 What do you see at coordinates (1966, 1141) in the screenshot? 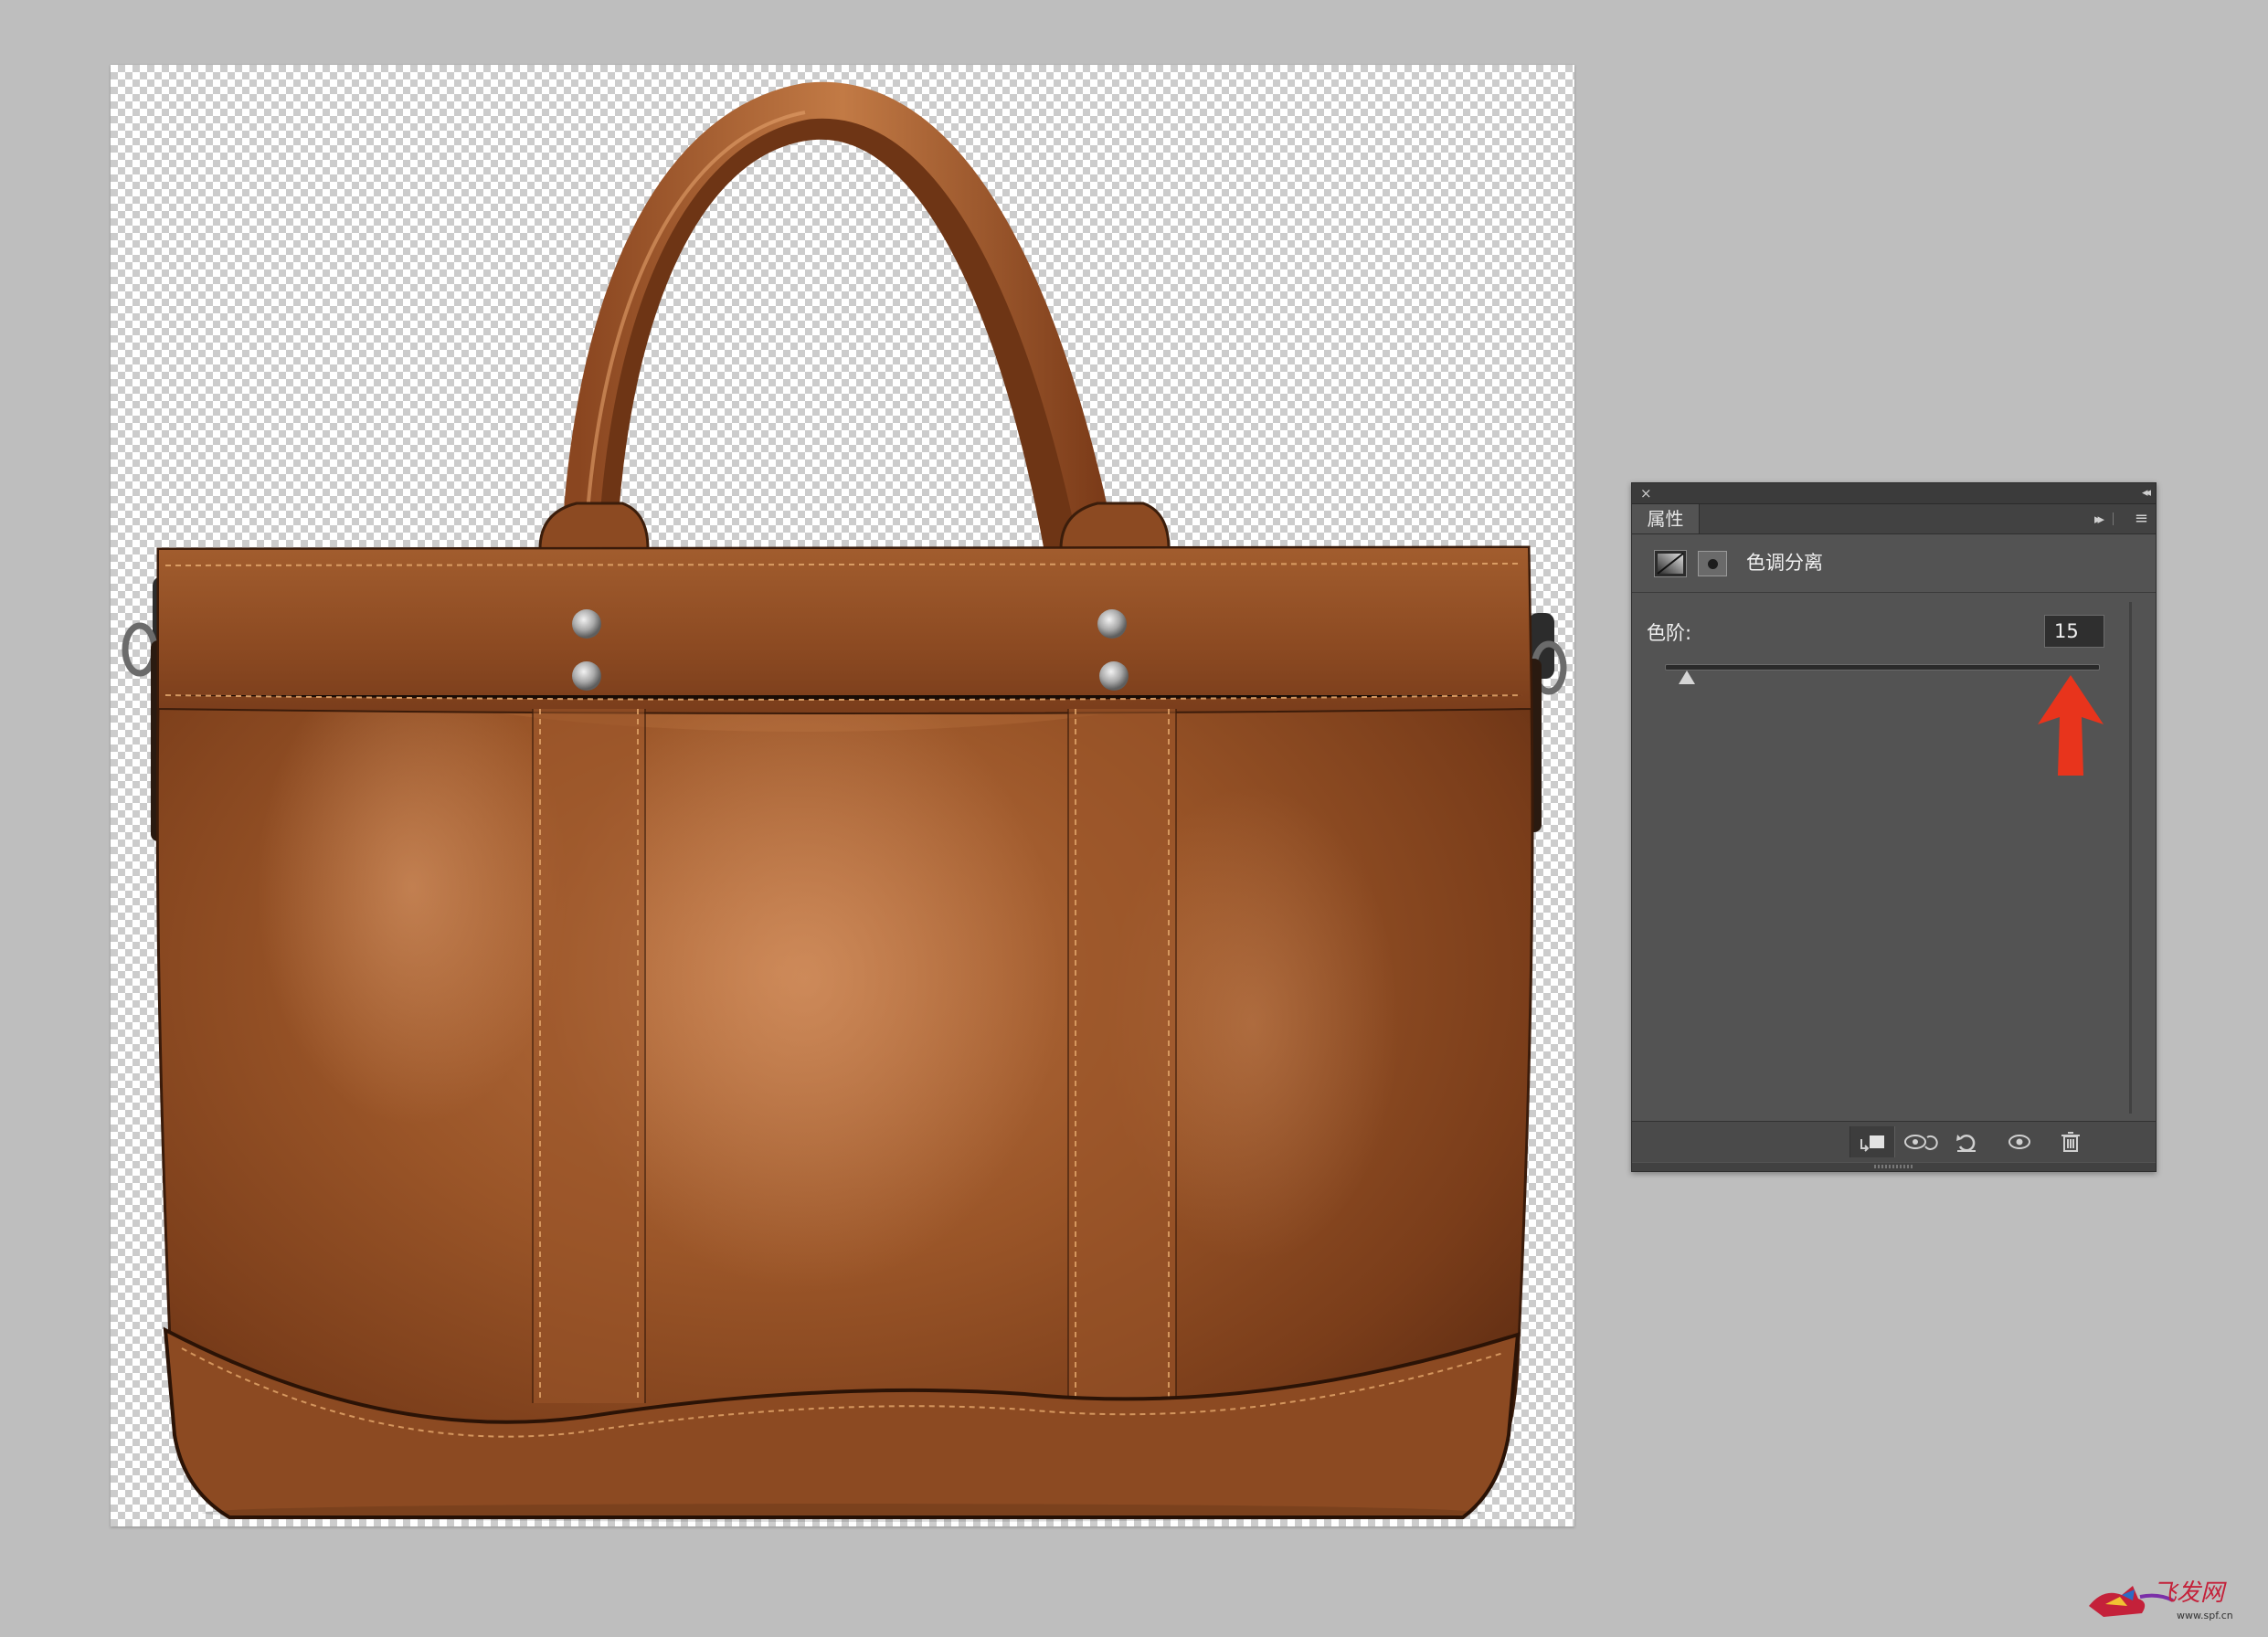
I see `reset-icon` at bounding box center [1966, 1141].